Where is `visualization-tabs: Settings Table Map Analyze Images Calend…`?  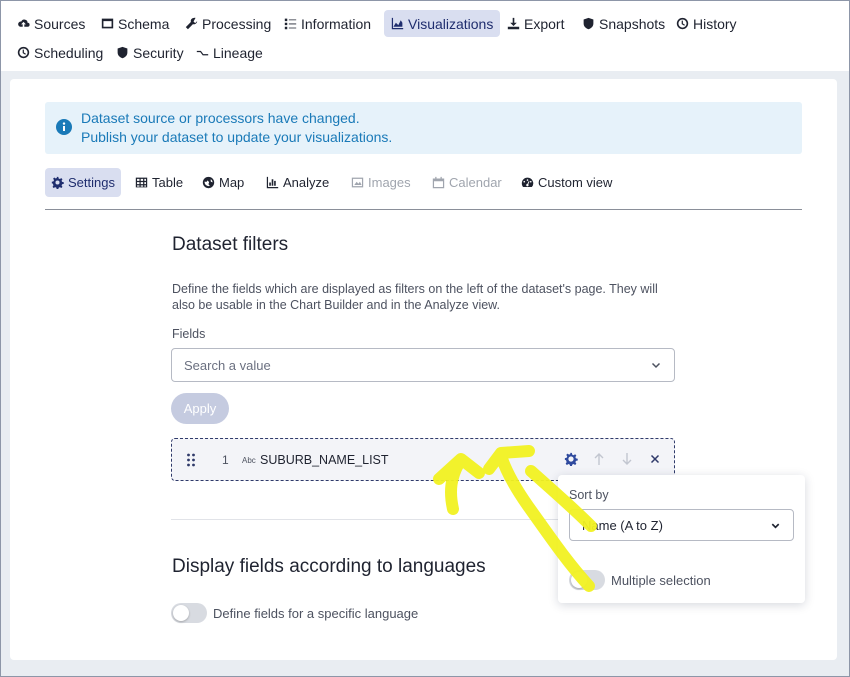
visualization-tabs: Settings Table Map Analyze Images Calend… is located at coordinates (423, 189).